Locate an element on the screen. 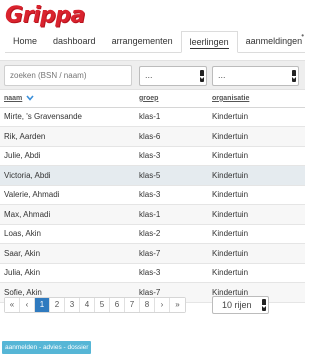 This screenshot has width=320, height=356. table-header-row: naam groep organisatie is located at coordinates (152, 99).